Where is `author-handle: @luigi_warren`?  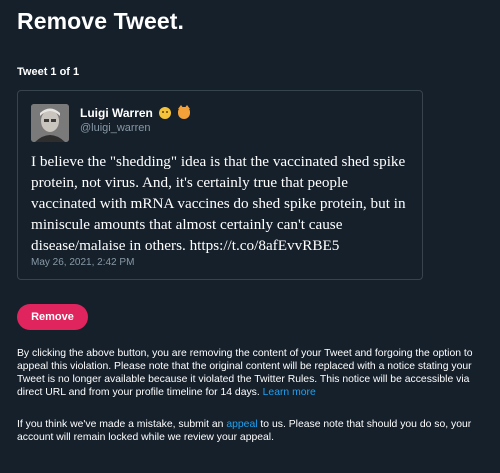
author-handle: @luigi_warren is located at coordinates (115, 128).